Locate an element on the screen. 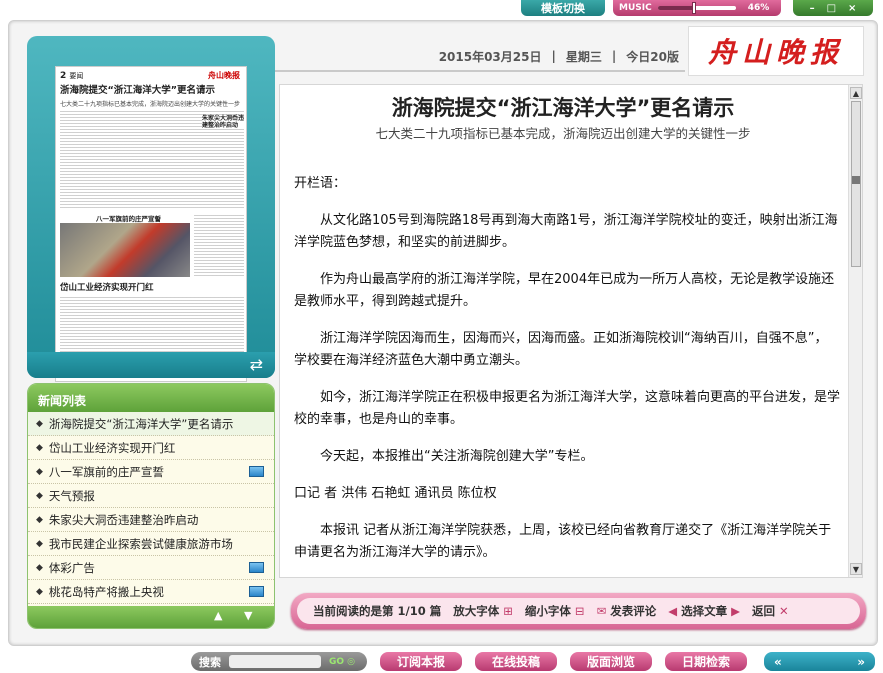  news-list-item-label: 桃花岛特产将搬上央视 is located at coordinates (106, 591).